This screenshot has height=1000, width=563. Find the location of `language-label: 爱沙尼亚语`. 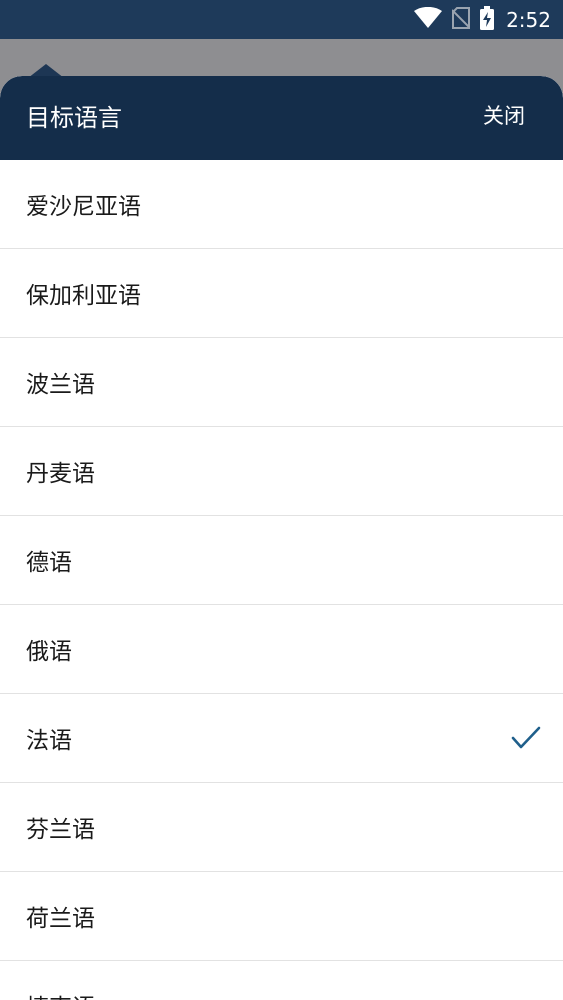

language-label: 爱沙尼亚语 is located at coordinates (83, 207).